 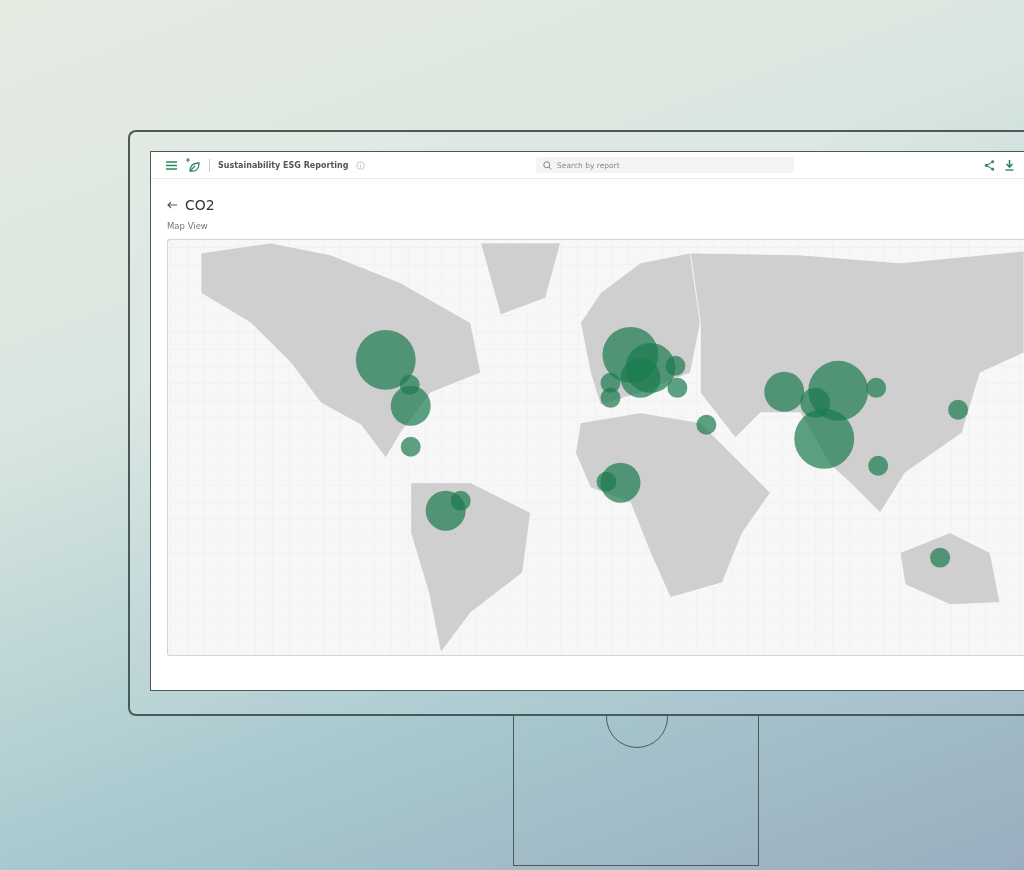 What do you see at coordinates (283, 165) in the screenshot?
I see `app-title: Sustainability ESG Reporting` at bounding box center [283, 165].